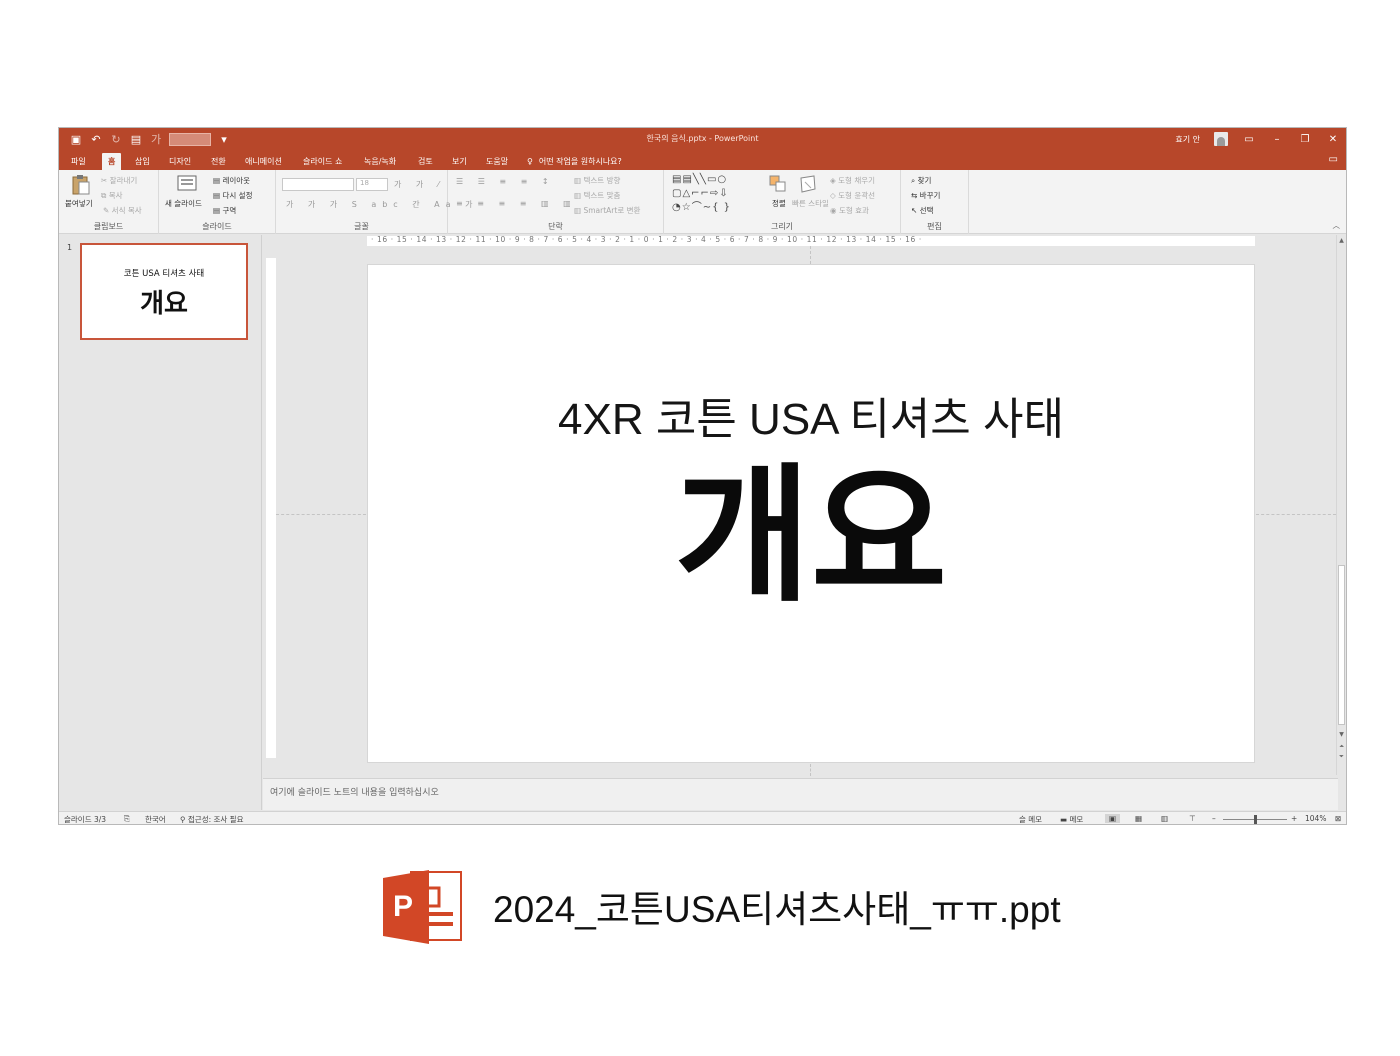 Image resolution: width=1400 pixels, height=1056 pixels. I want to click on replace-button: ⇆ 바꾸기, so click(925, 195).